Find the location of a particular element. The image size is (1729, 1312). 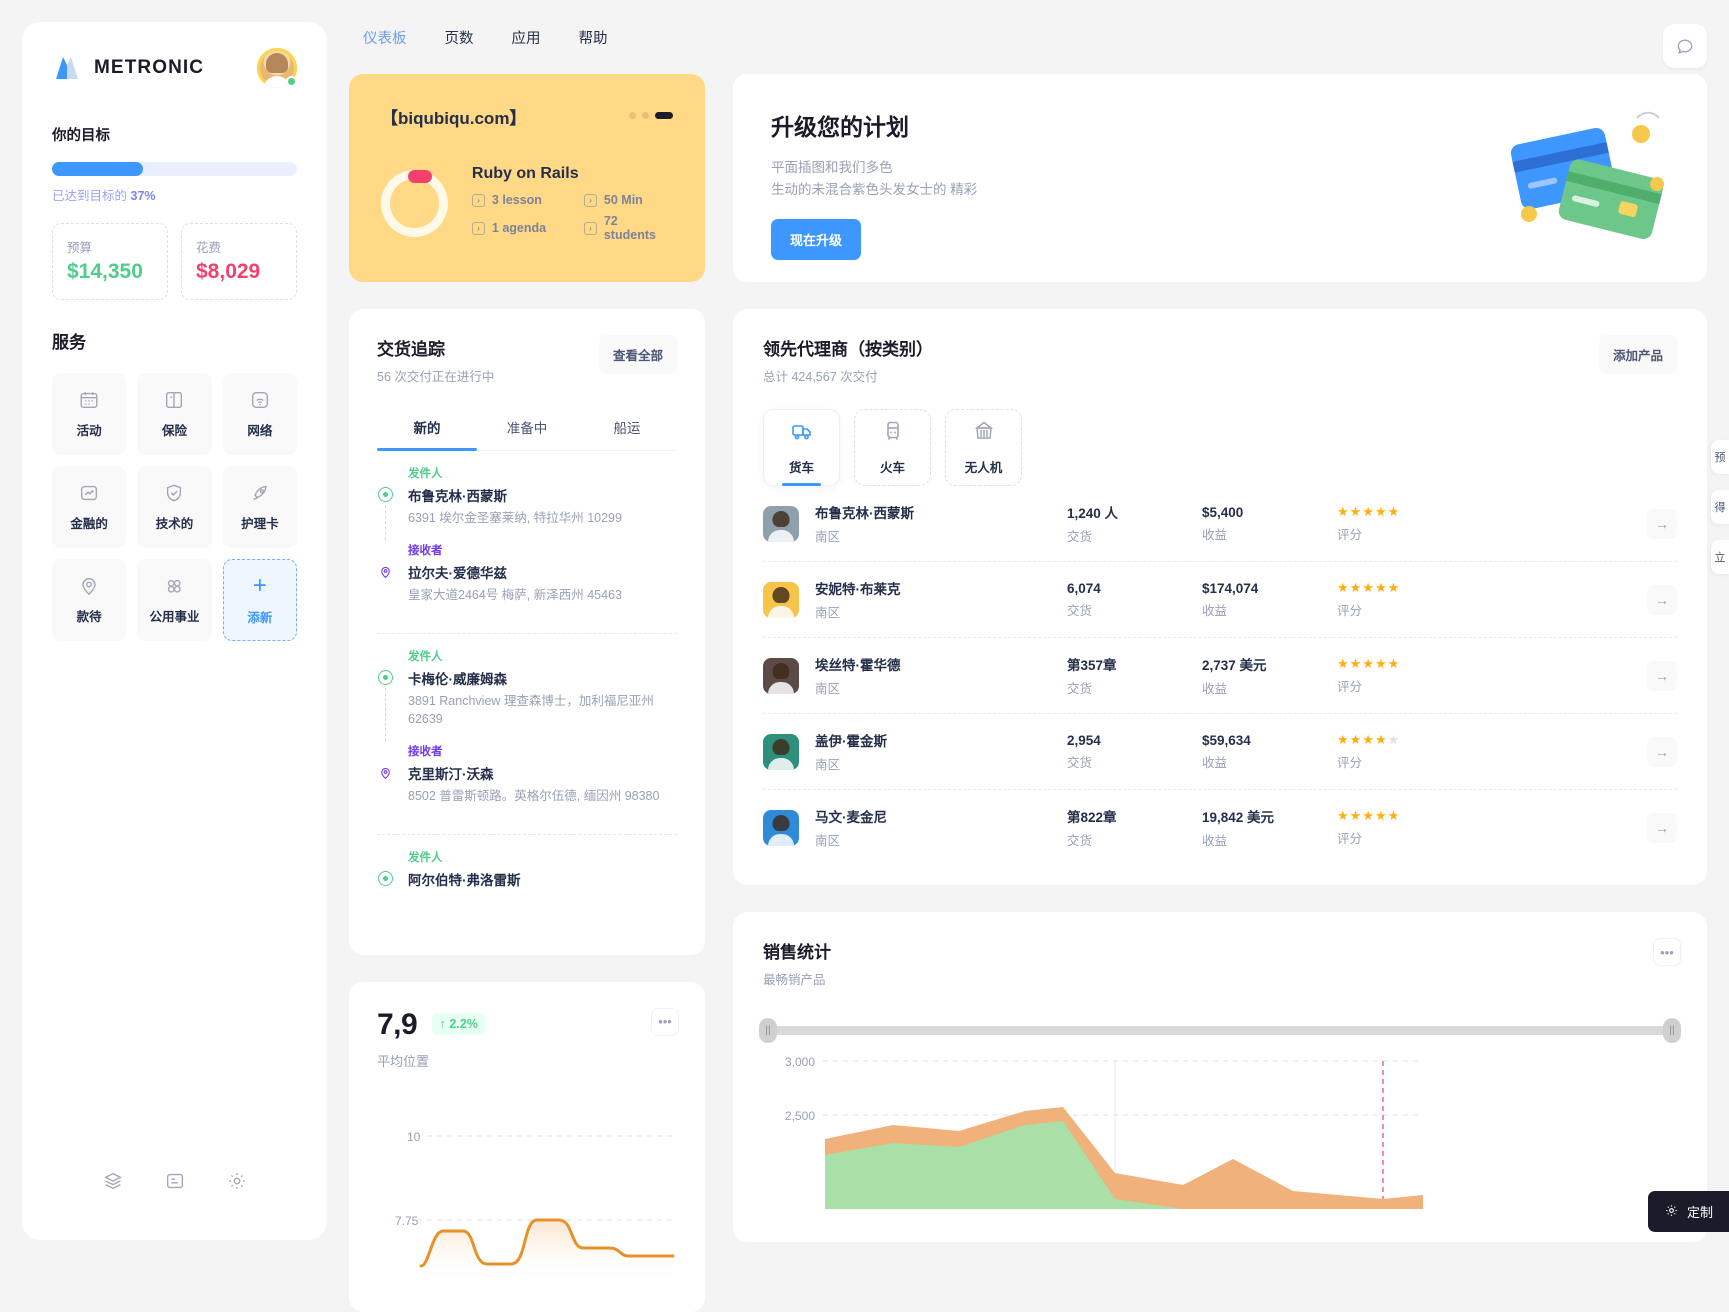

nav-item-apps: 应用 is located at coordinates (526, 37).